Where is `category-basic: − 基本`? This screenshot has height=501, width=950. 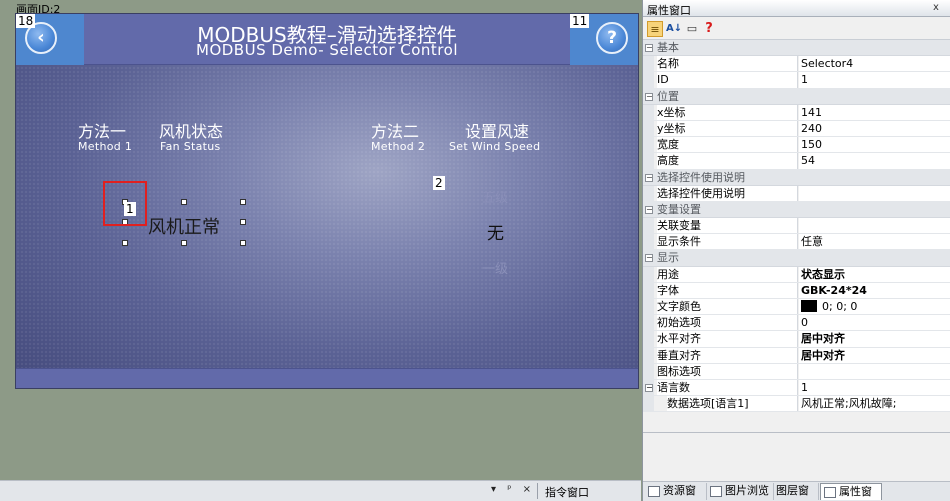
category-basic: − 基本 is located at coordinates (796, 48).